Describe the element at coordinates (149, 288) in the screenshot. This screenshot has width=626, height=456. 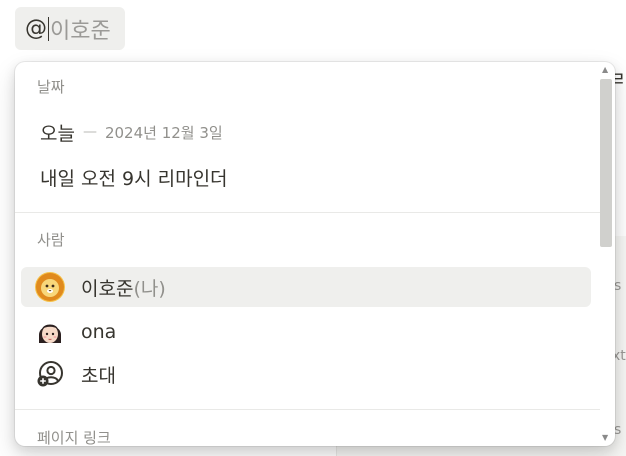
I see `person-self-suffix: (나)` at that location.